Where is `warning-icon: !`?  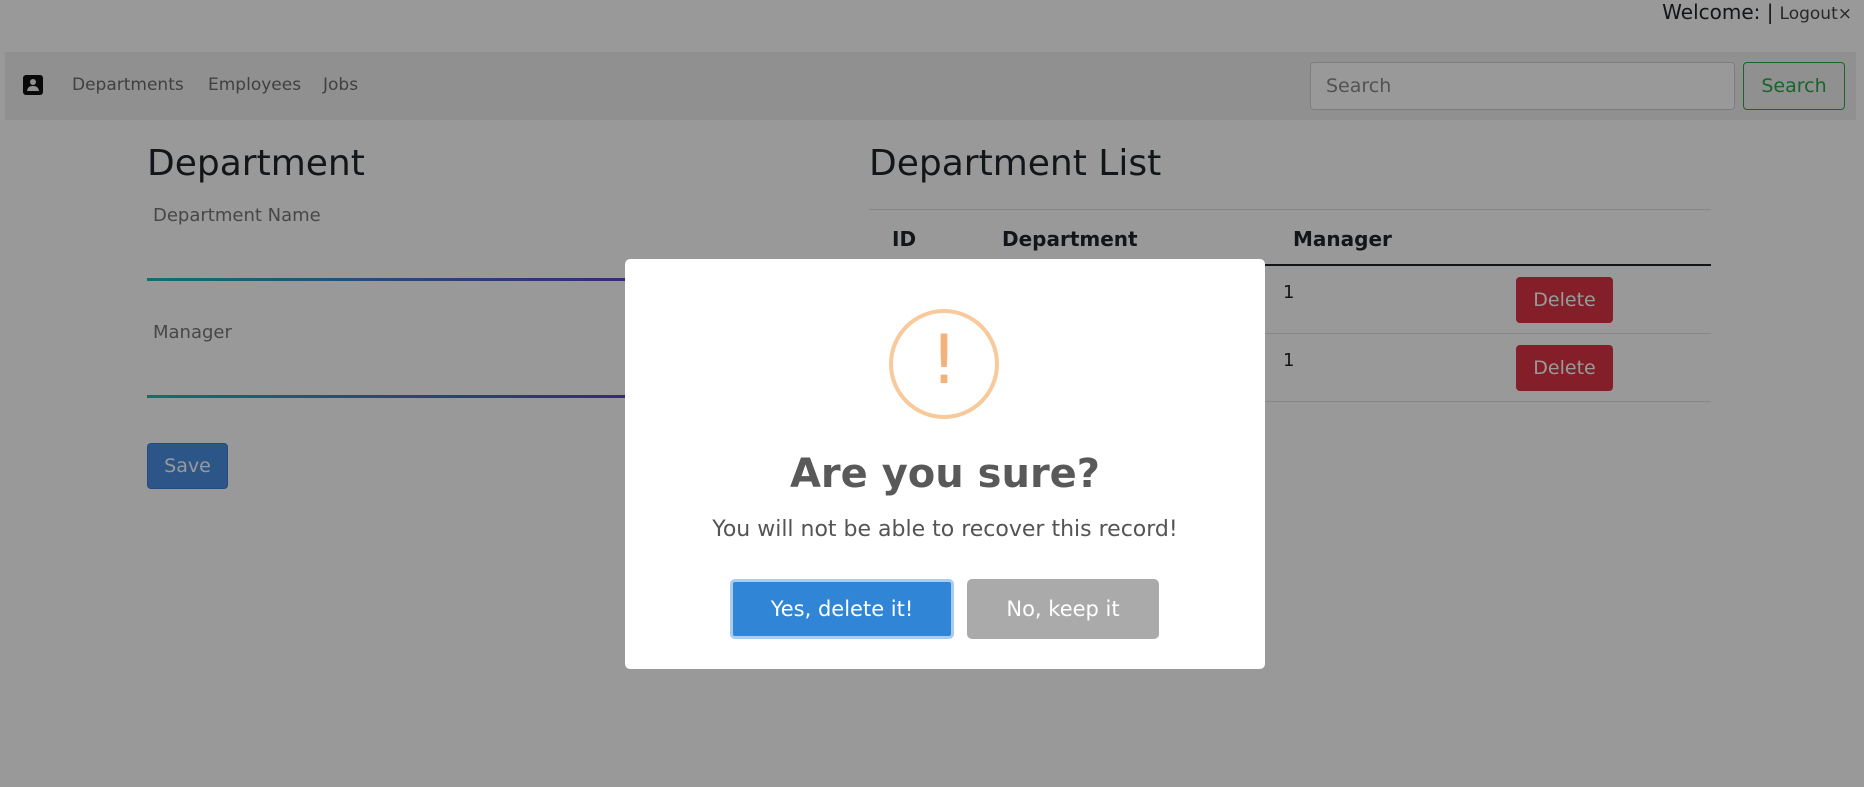
warning-icon: ! is located at coordinates (944, 364).